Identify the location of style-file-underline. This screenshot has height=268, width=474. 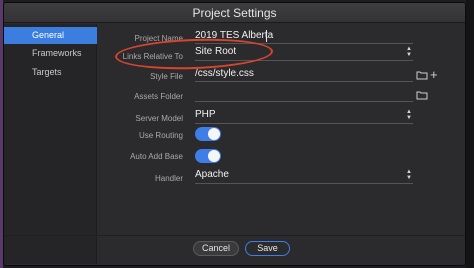
(304, 81).